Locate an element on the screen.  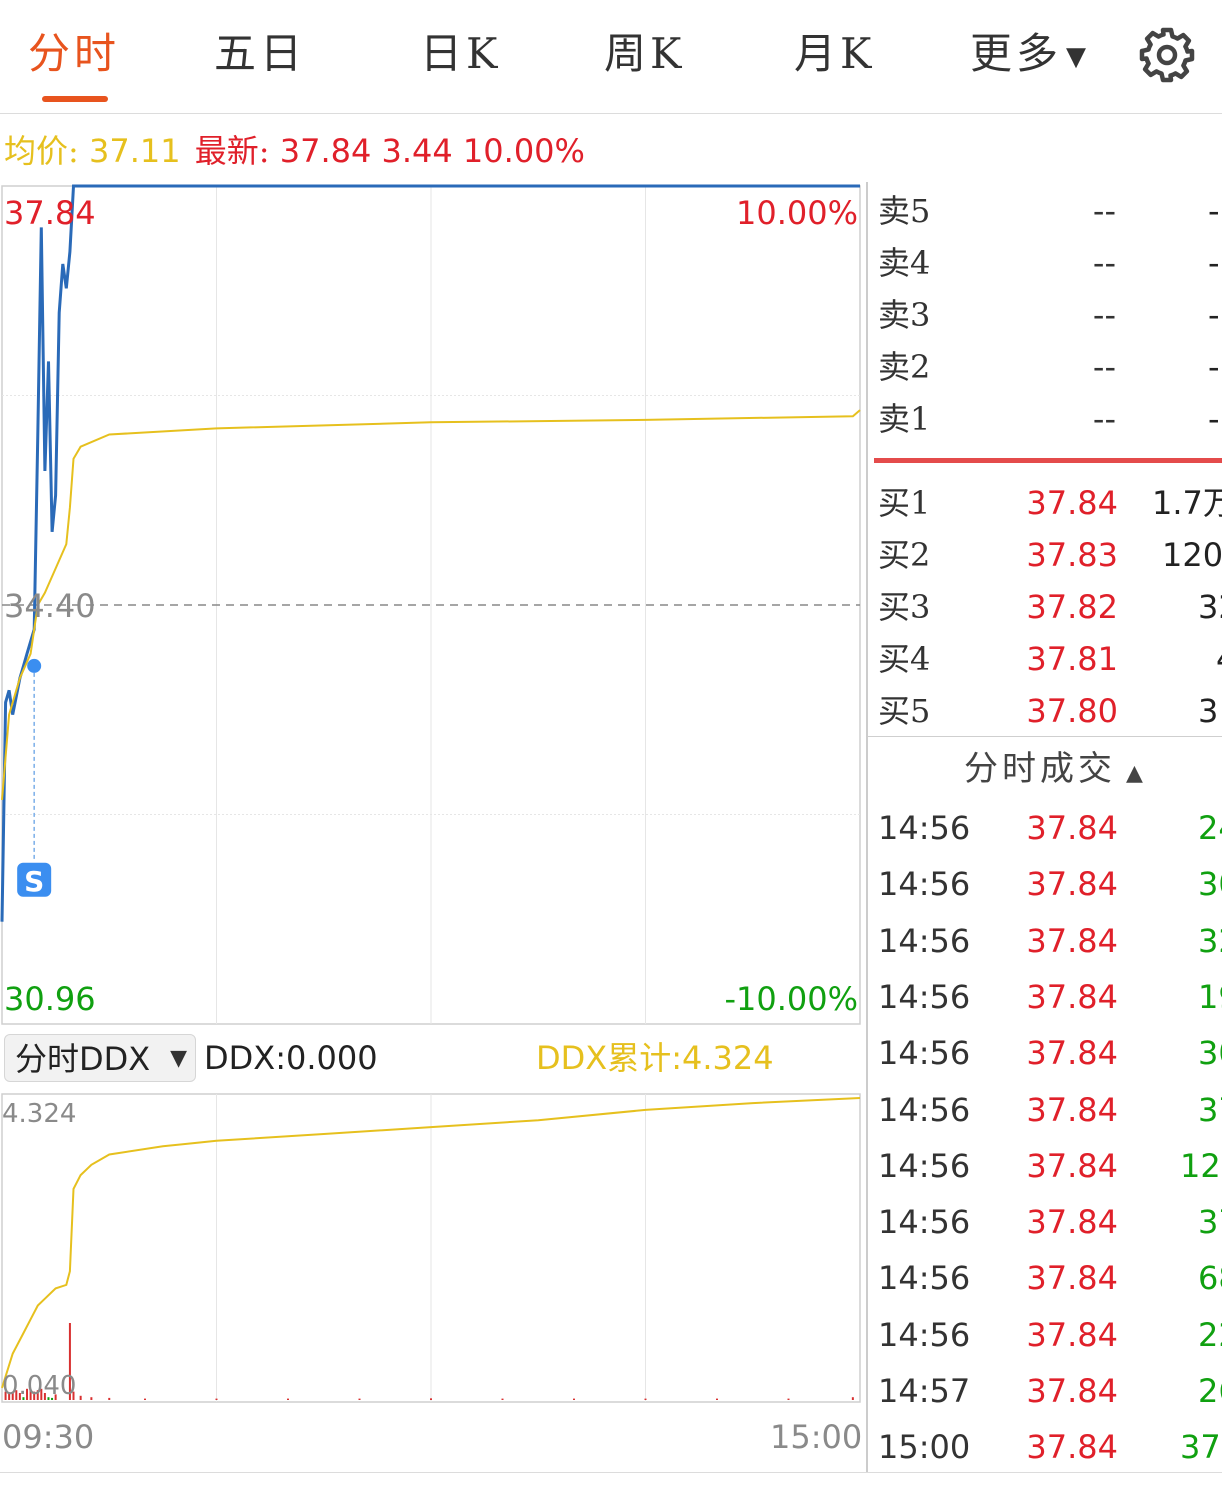
bid-volume: 3 is located at coordinates (1208, 711).